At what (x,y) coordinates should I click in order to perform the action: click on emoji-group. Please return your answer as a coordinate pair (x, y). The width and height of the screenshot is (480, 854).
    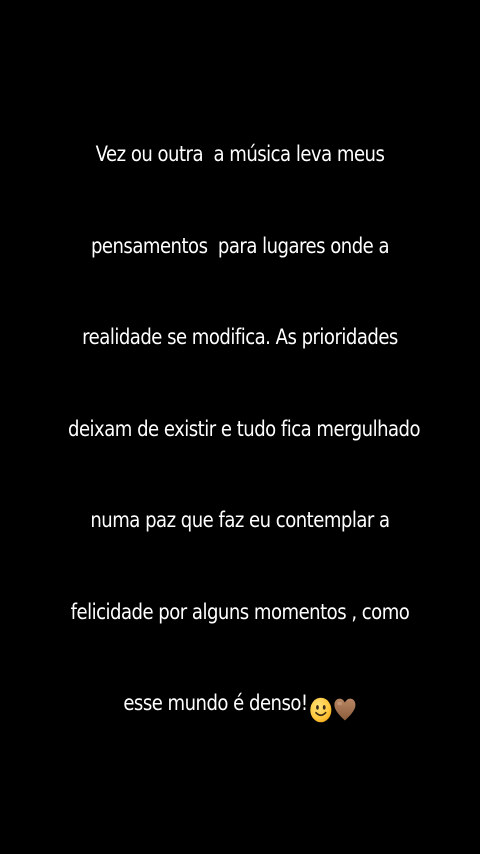
    Looking at the image, I should click on (332, 709).